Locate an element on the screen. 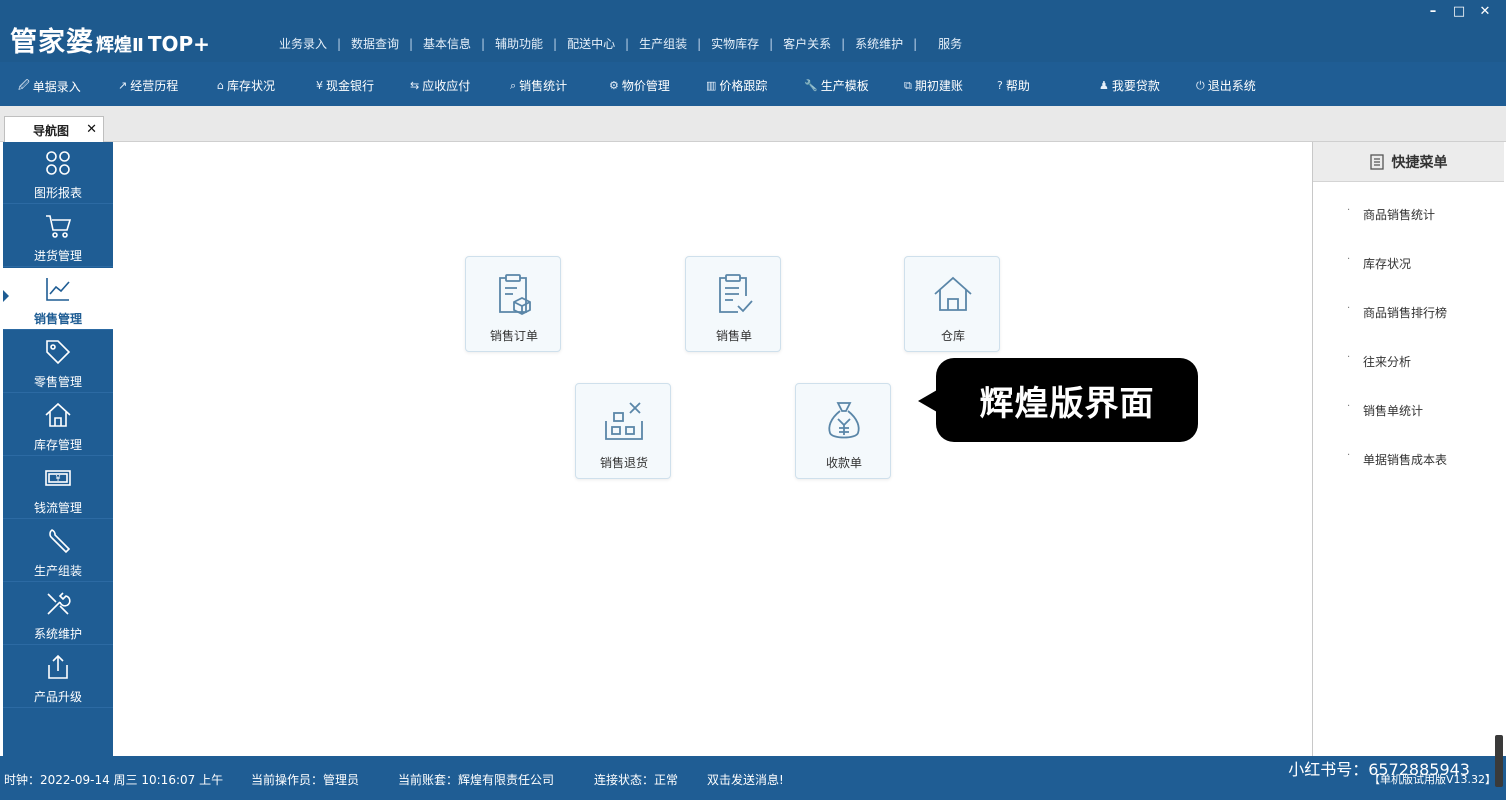 Image resolution: width=1506 pixels, height=800 pixels. nav-item-purchase: 进货管理 is located at coordinates (58, 236).